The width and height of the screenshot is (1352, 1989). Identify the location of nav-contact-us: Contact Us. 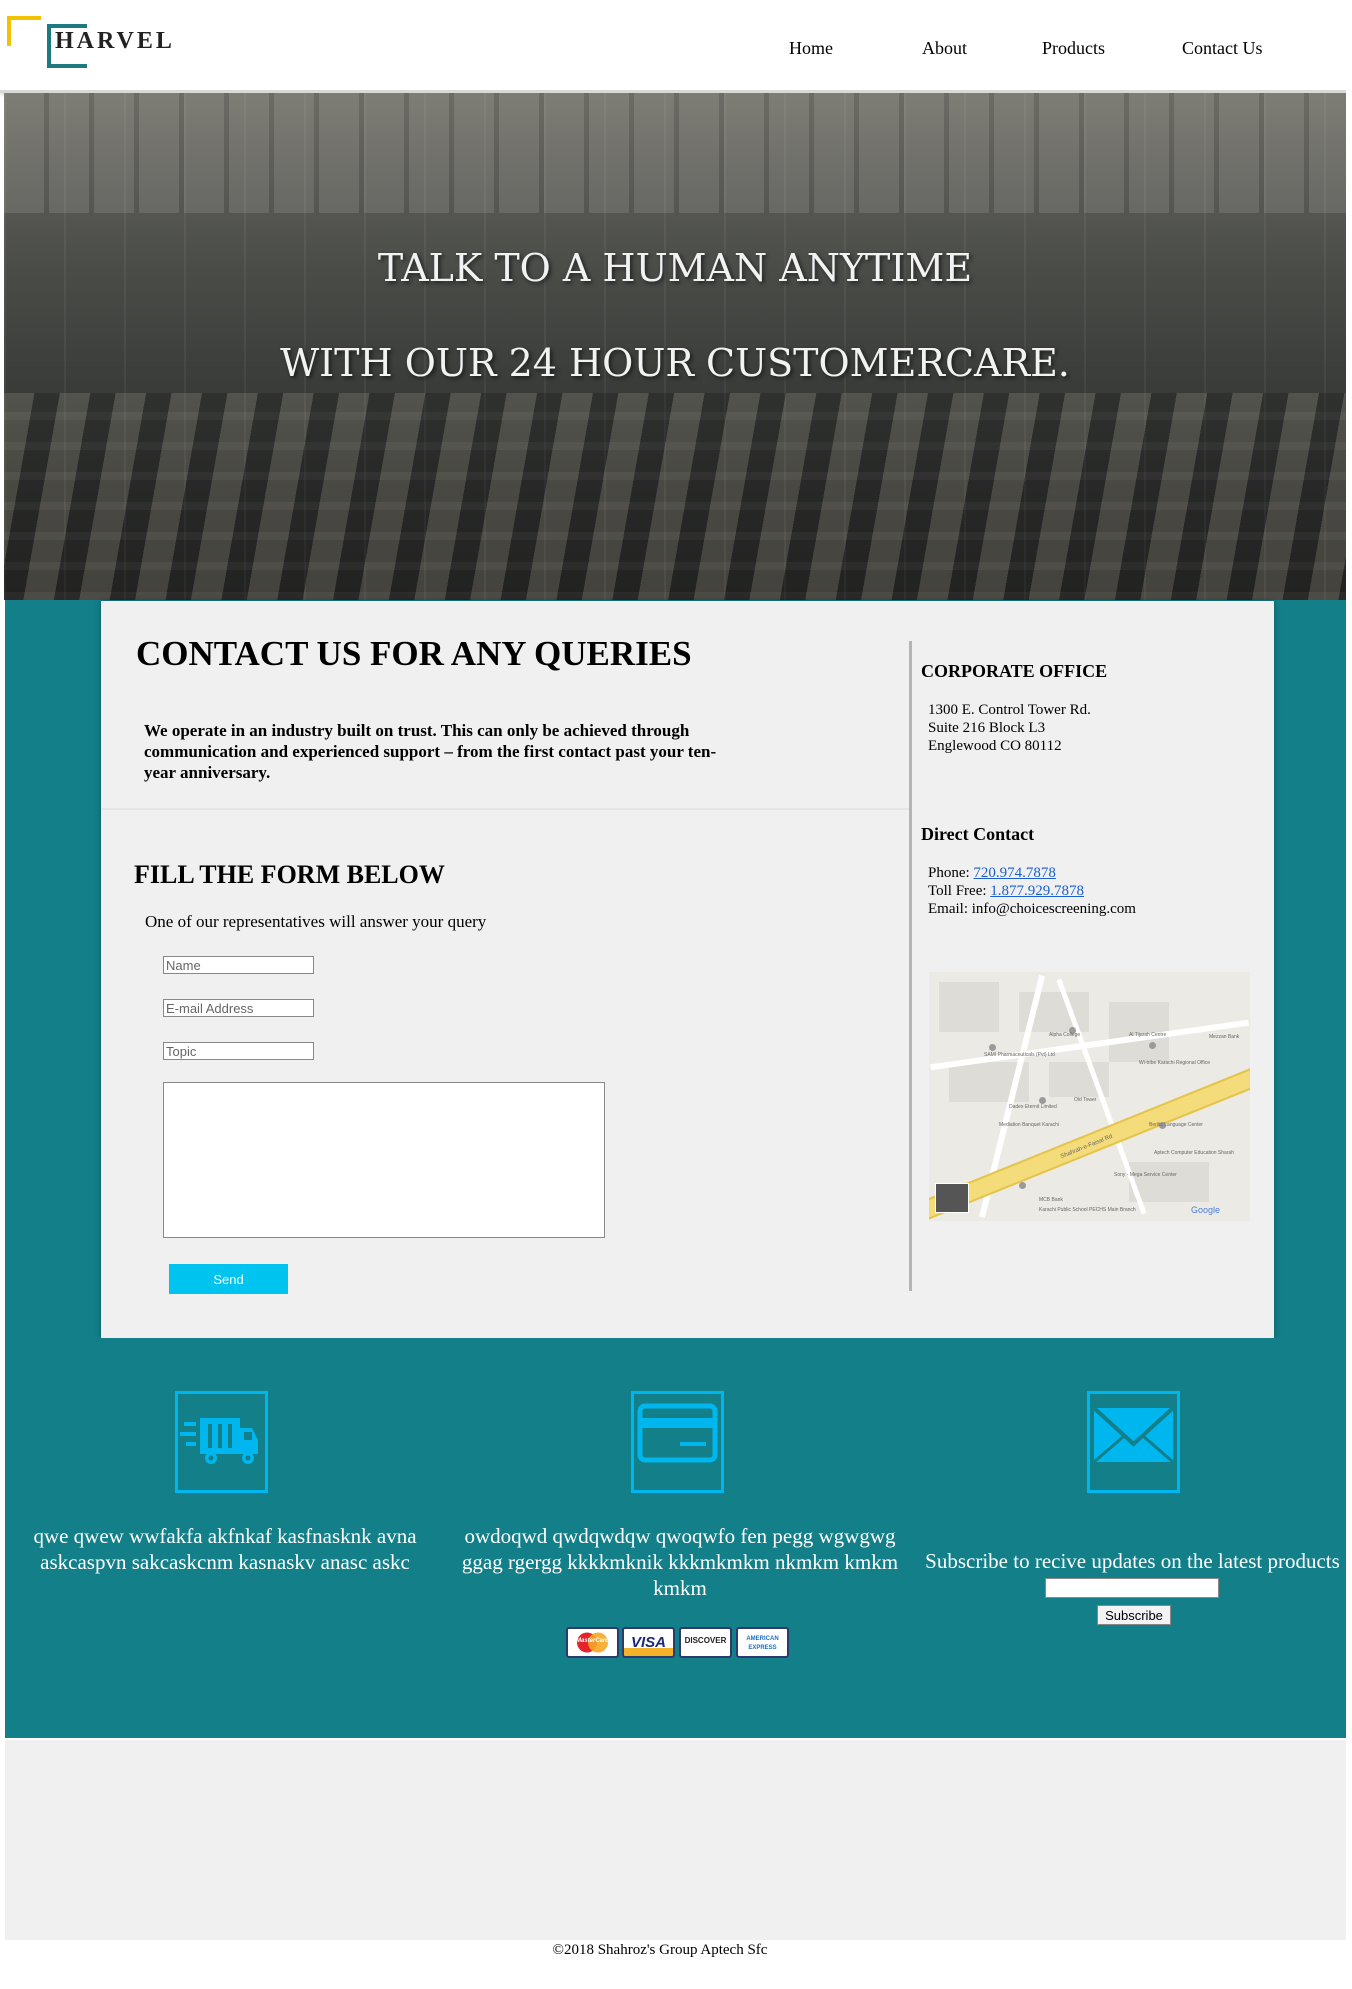
(1222, 48).